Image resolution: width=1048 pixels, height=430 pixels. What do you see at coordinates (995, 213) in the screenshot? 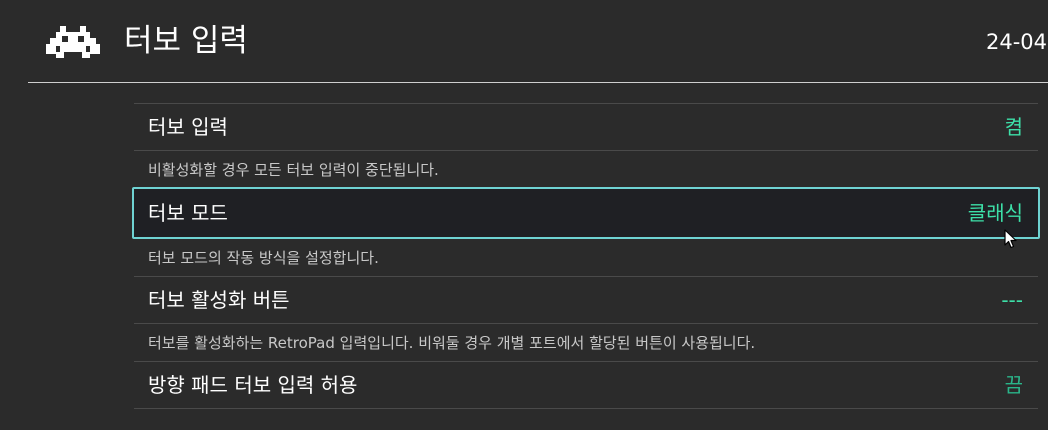
I see `setting-value: 클래식` at bounding box center [995, 213].